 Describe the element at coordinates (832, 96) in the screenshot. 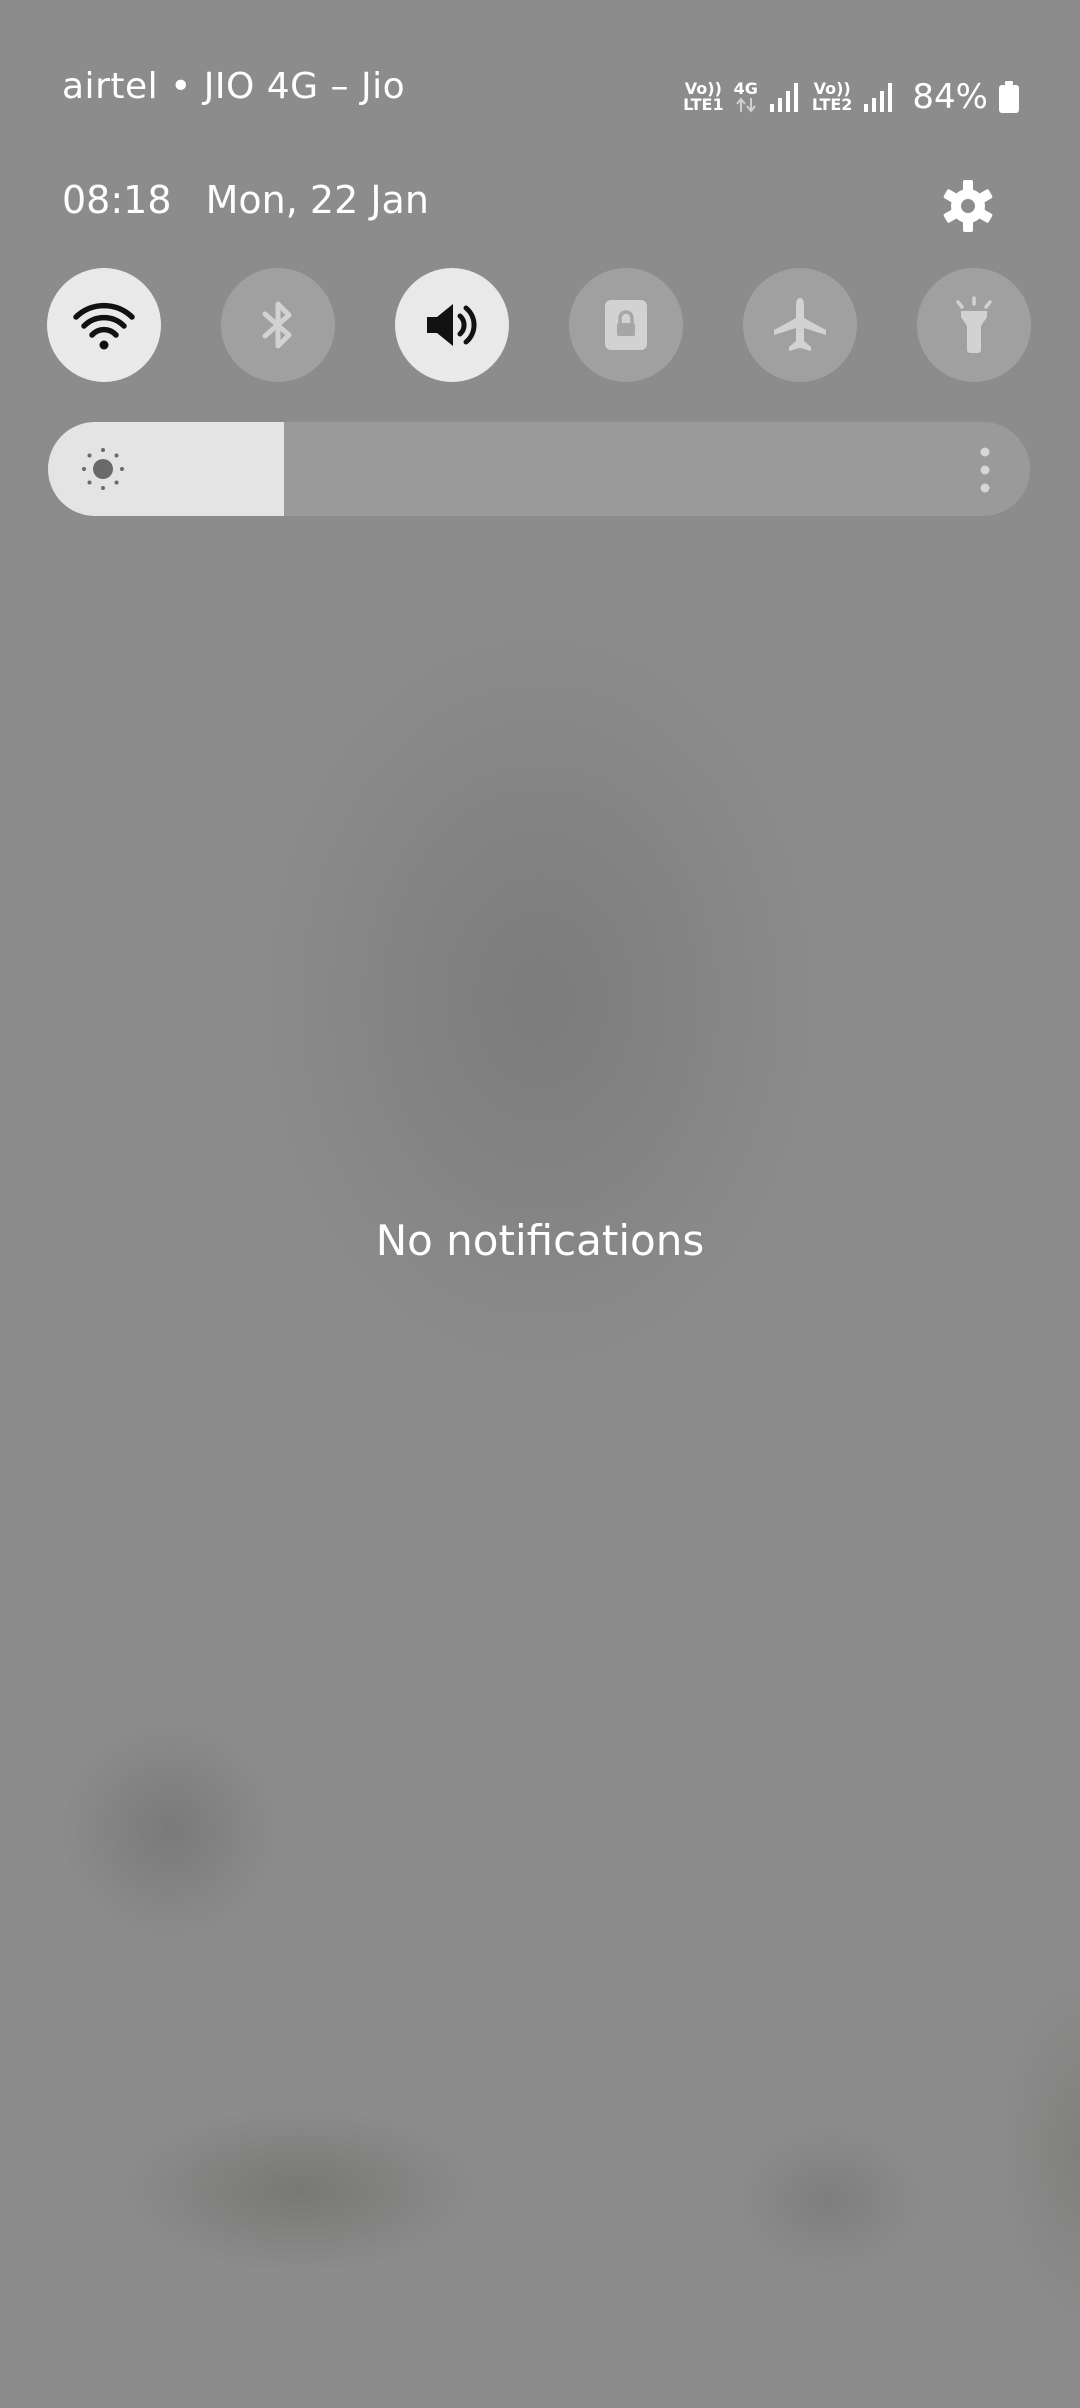

I see `sim2-volte-indicator: Vo)) LTE2` at that location.